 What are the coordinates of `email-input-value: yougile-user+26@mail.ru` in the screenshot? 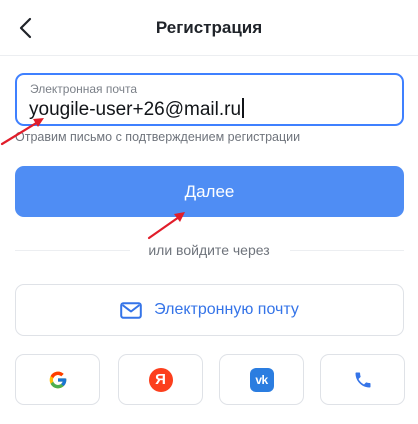 It's located at (135, 109).